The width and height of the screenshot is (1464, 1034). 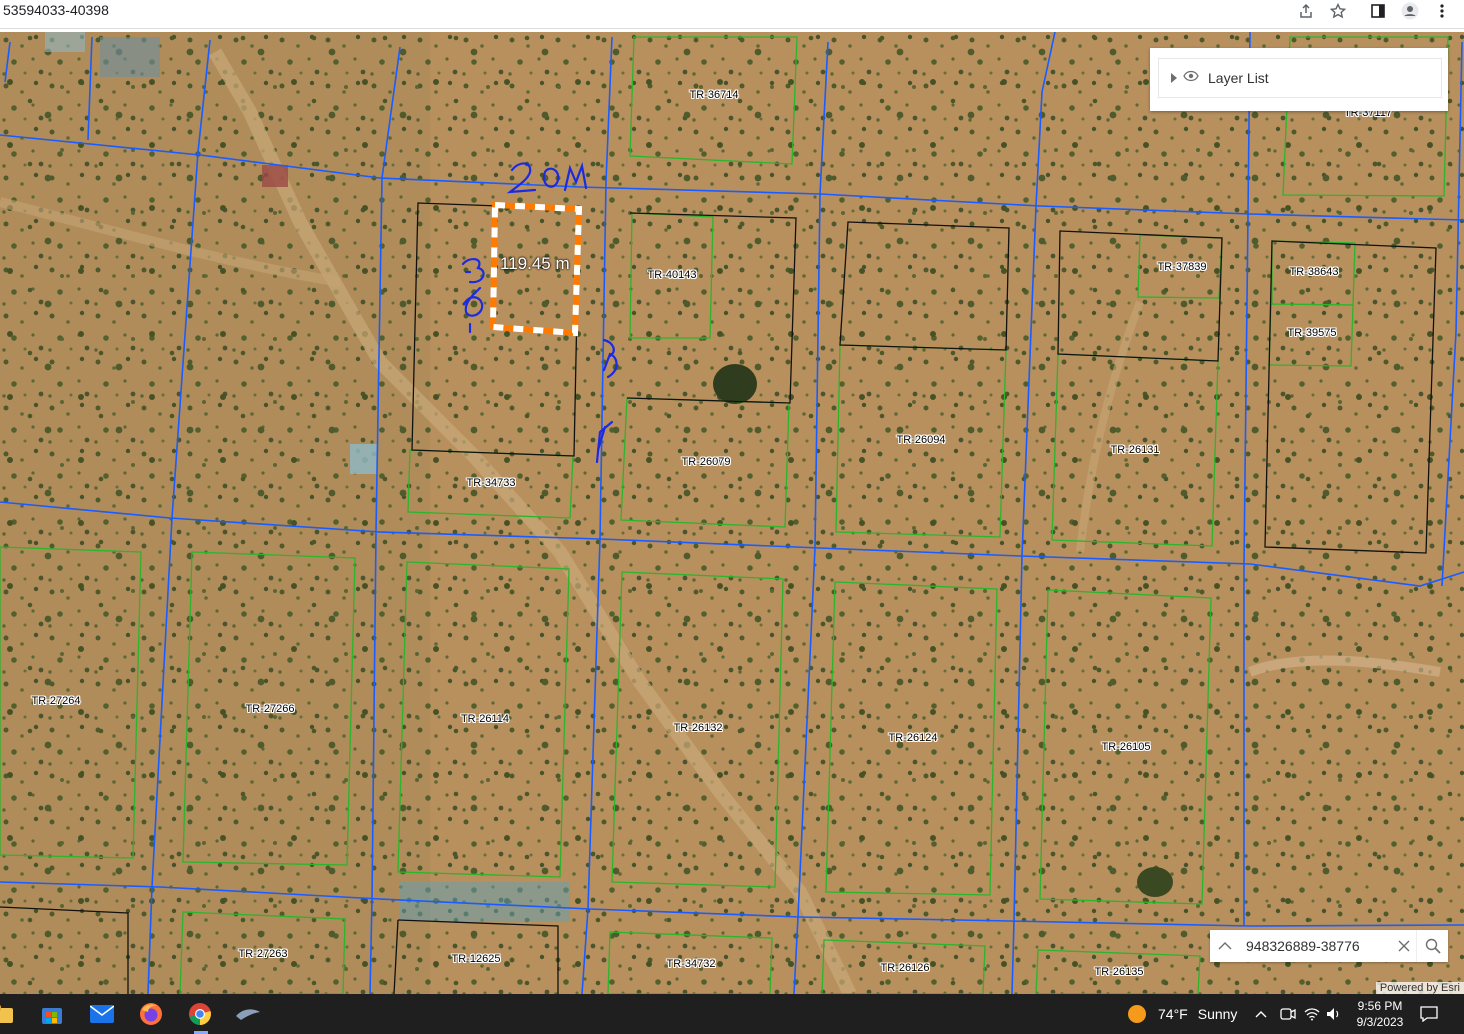 I want to click on parcel-label: TR-26094, so click(x=921, y=440).